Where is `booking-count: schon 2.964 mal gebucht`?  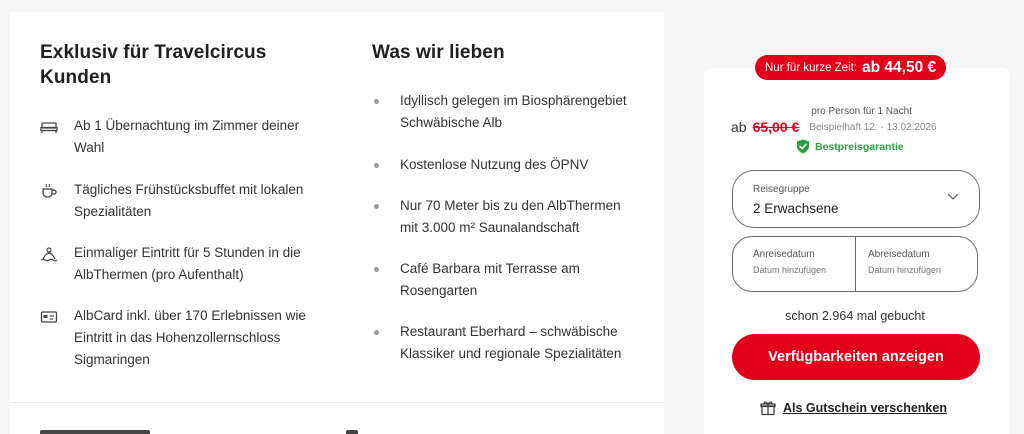 booking-count: schon 2.964 mal gebucht is located at coordinates (855, 316).